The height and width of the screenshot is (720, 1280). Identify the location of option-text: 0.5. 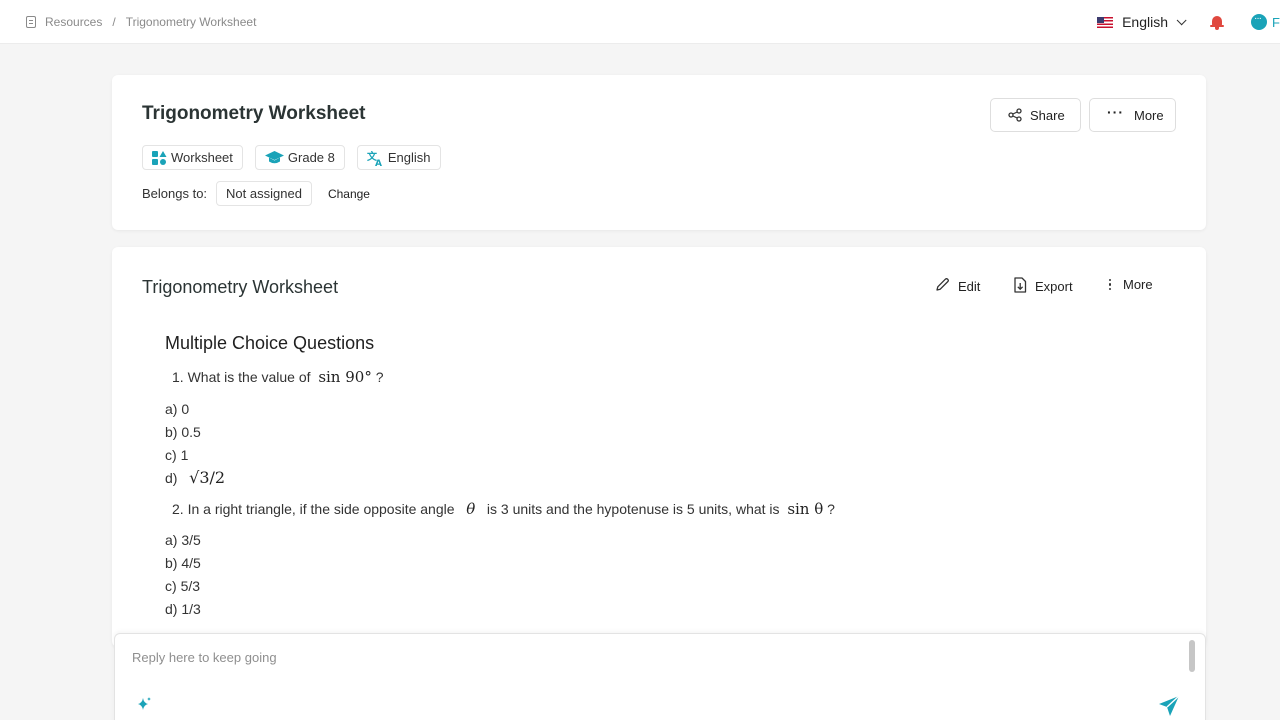
(191, 432).